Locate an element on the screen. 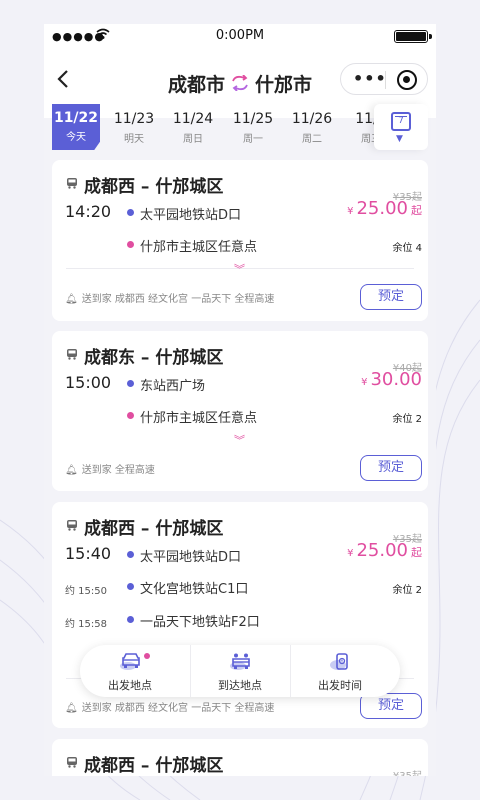 Image resolution: width=480 pixels, height=800 pixels. weekday-label: 明天 is located at coordinates (134, 139).